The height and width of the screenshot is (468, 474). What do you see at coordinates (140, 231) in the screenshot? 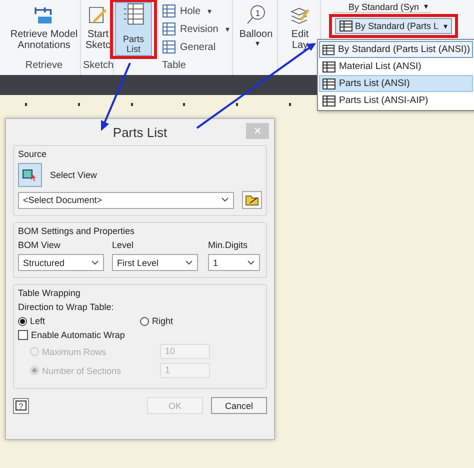
I see `group-legend: BOM Settings and Properties` at bounding box center [140, 231].